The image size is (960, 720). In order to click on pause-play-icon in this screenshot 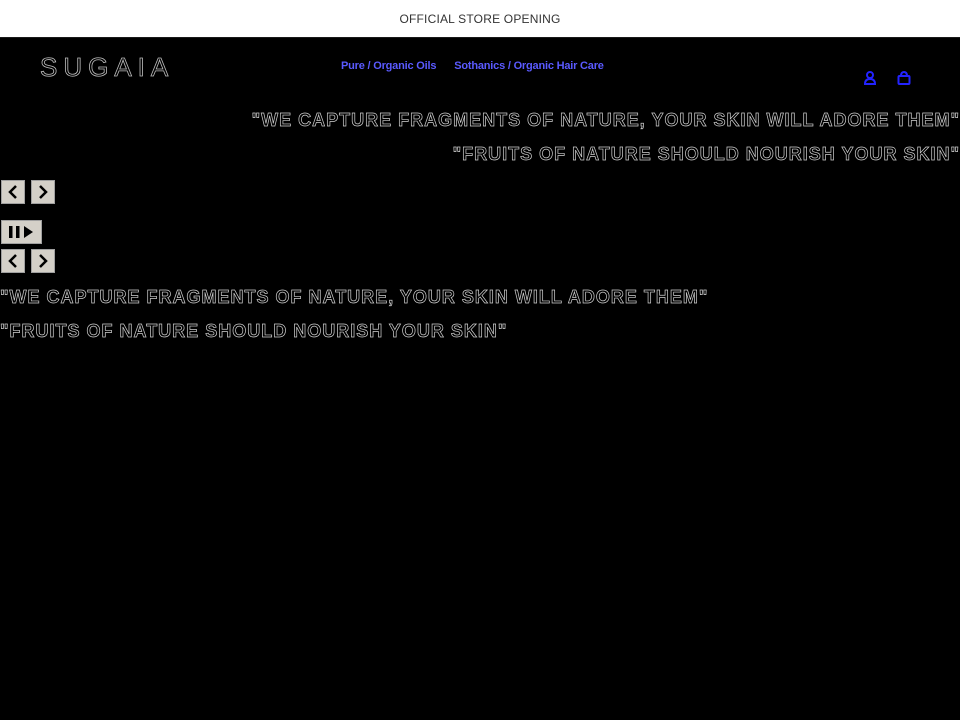, I will do `click(20, 232)`.